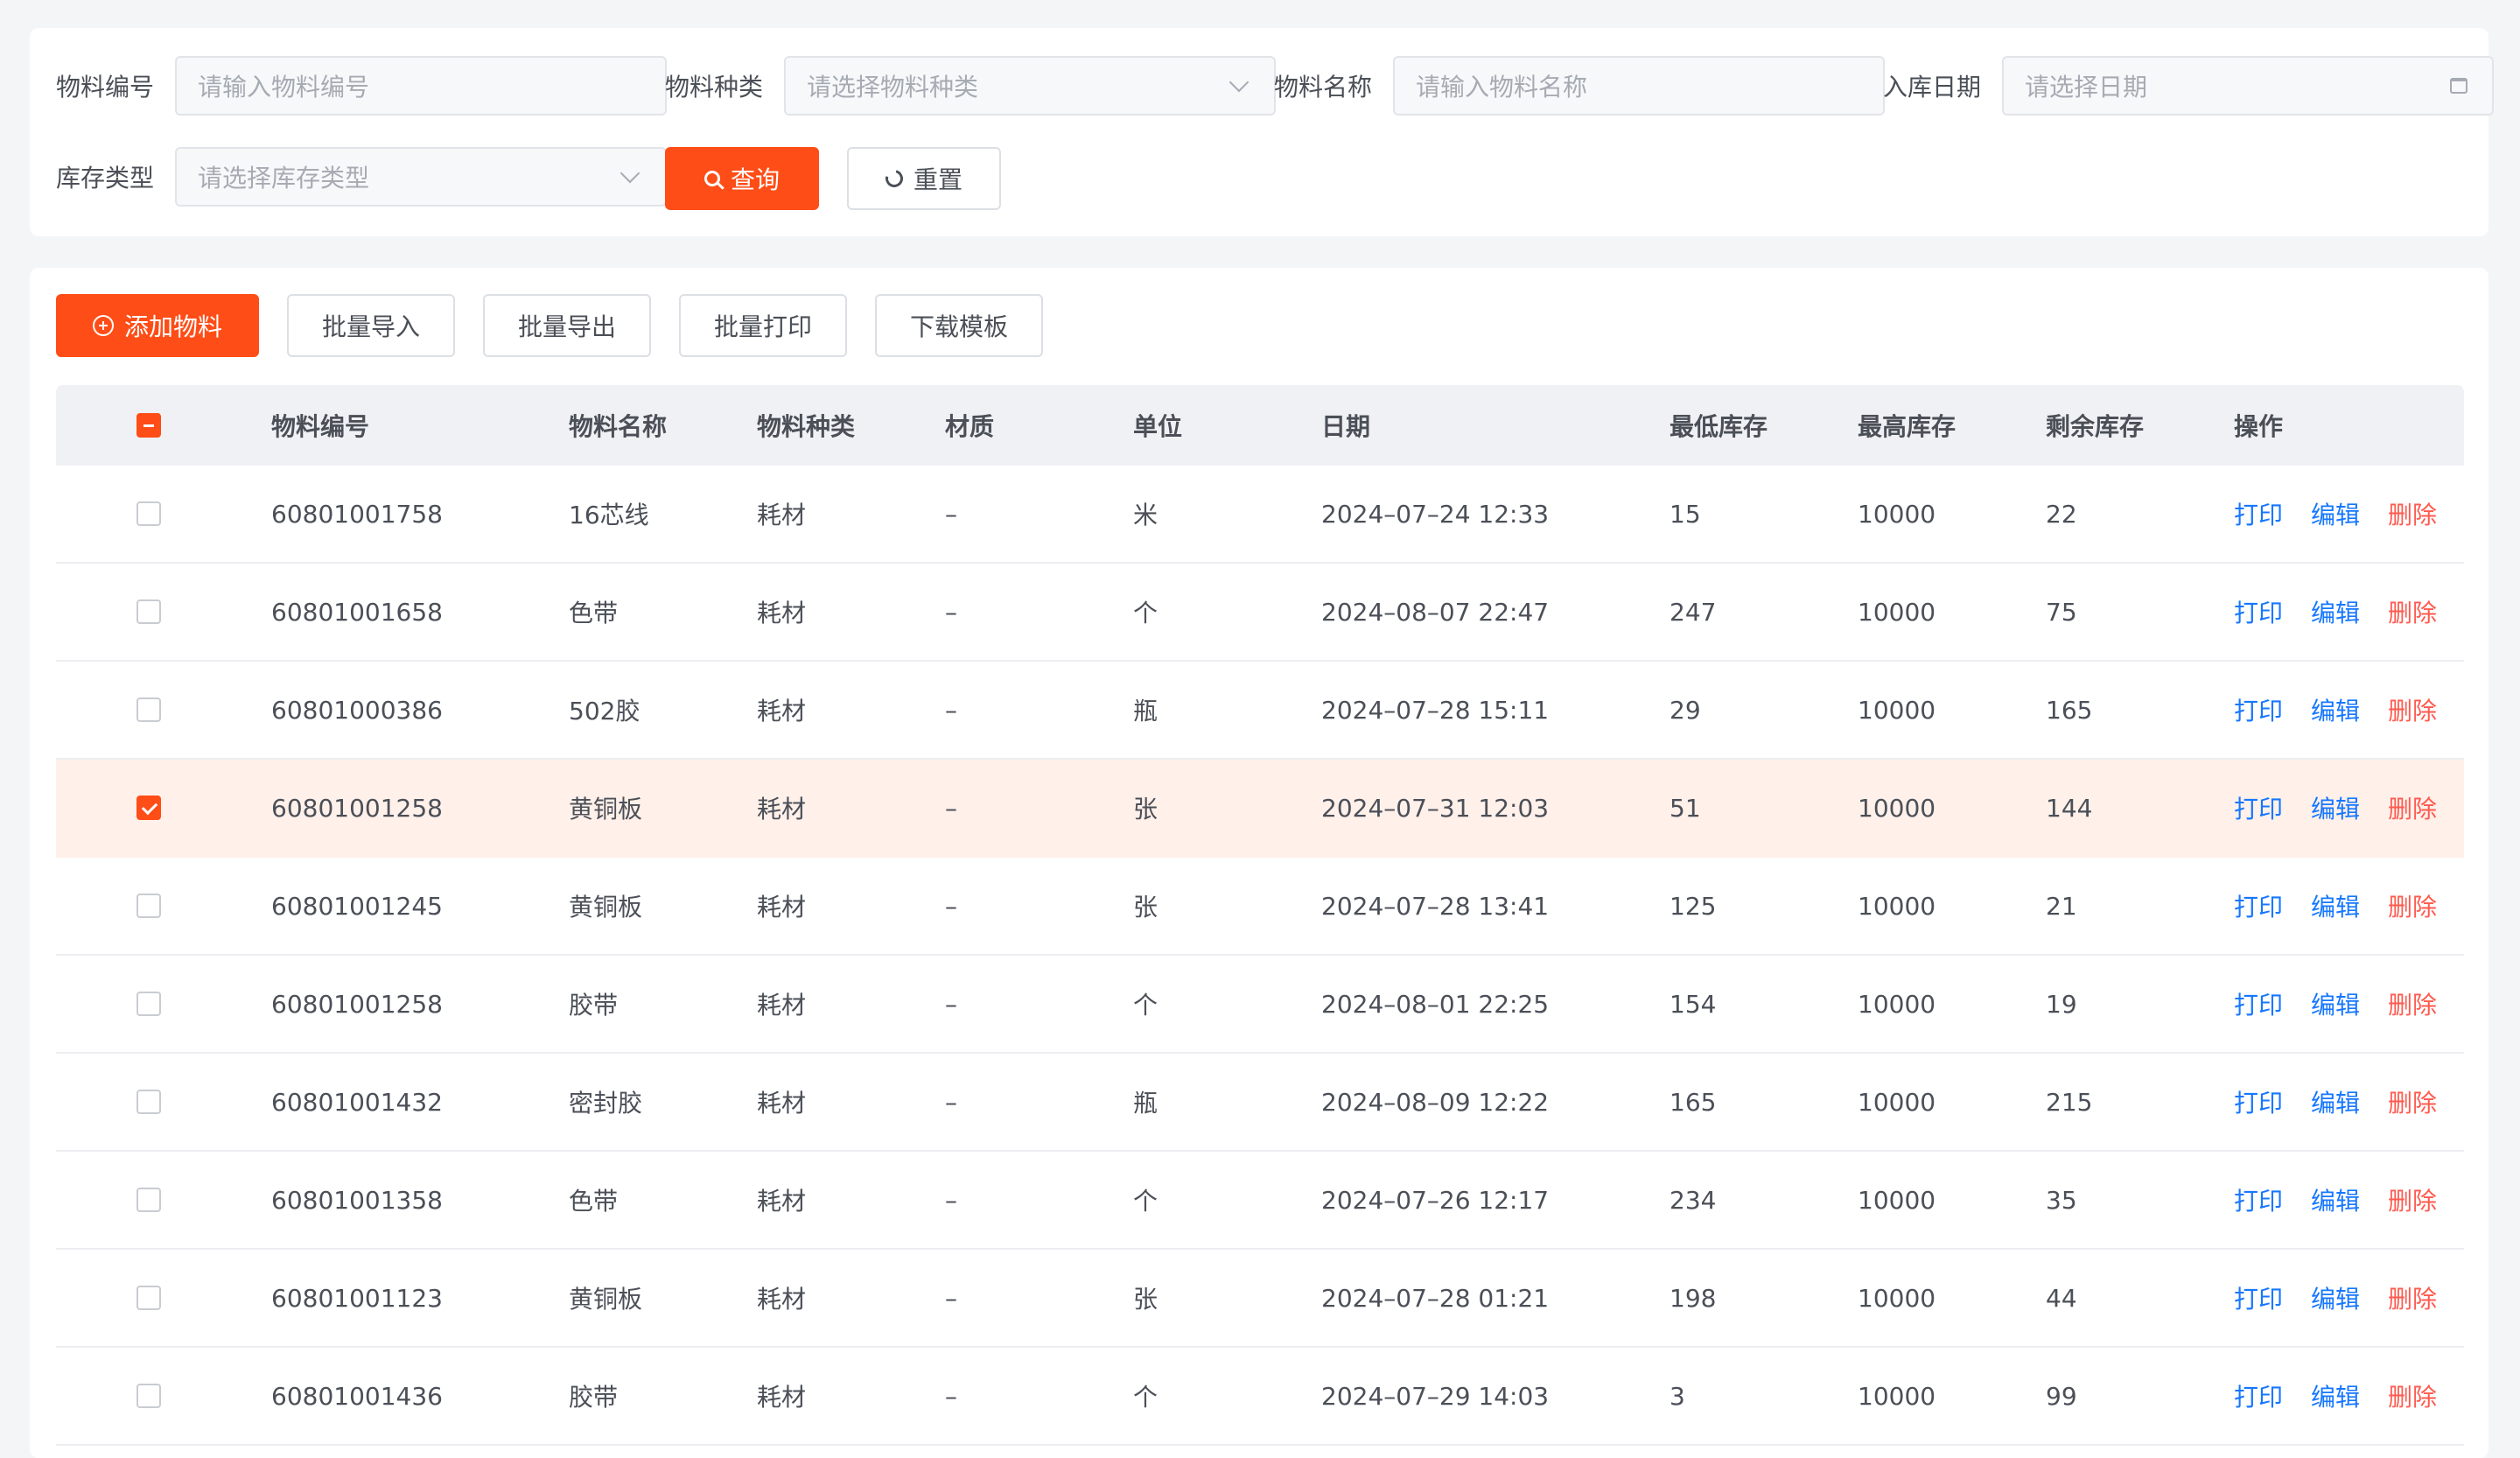 Image resolution: width=2520 pixels, height=1458 pixels. I want to click on cell-remain: 19, so click(2061, 1004).